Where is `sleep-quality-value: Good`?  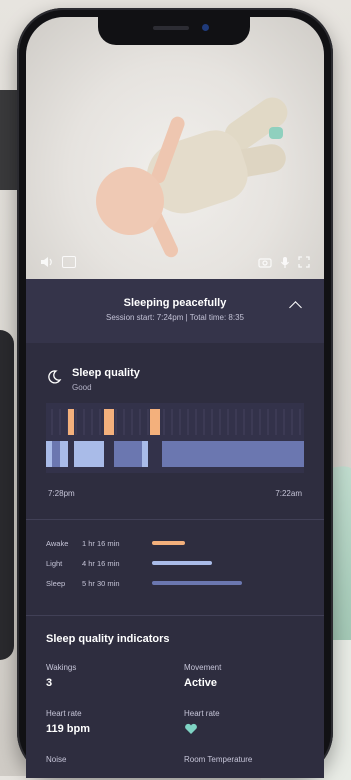 sleep-quality-value: Good is located at coordinates (82, 387).